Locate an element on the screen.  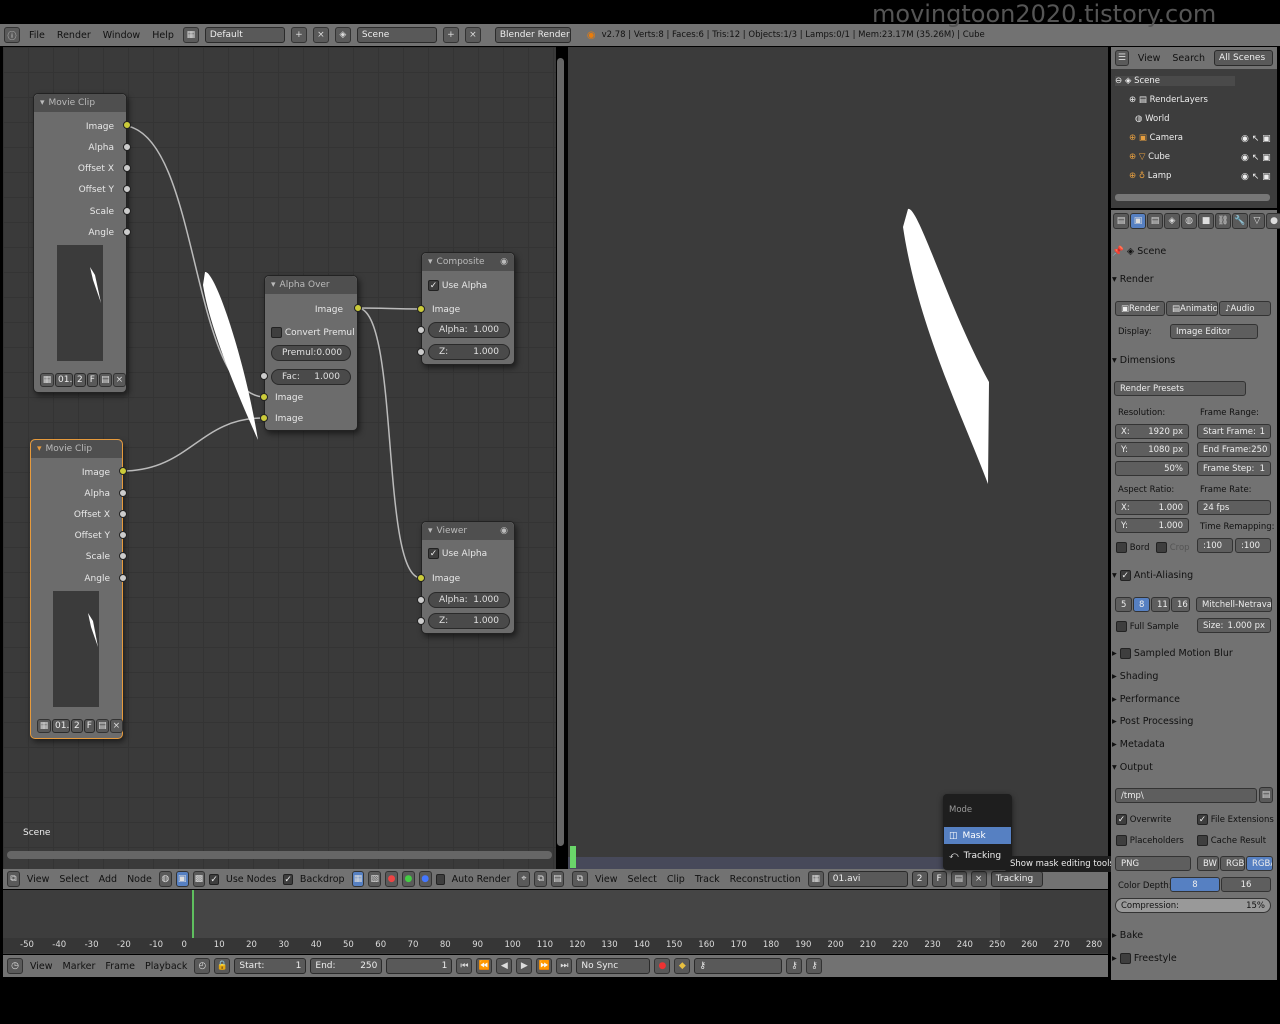
crop-toggle: Crop is located at coordinates (1173, 547).